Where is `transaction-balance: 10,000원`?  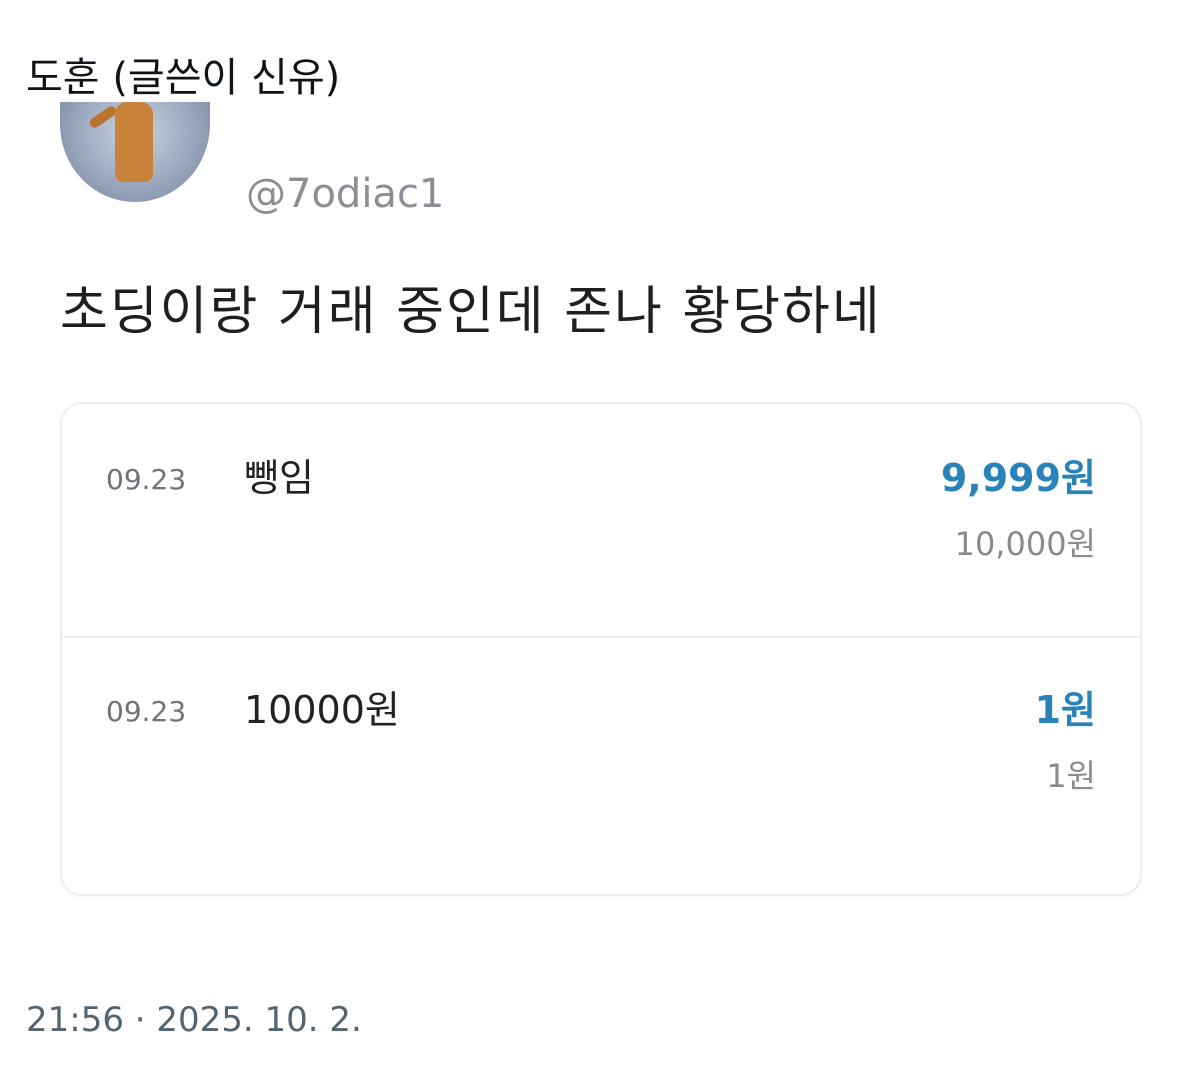 transaction-balance: 10,000원 is located at coordinates (1025, 544).